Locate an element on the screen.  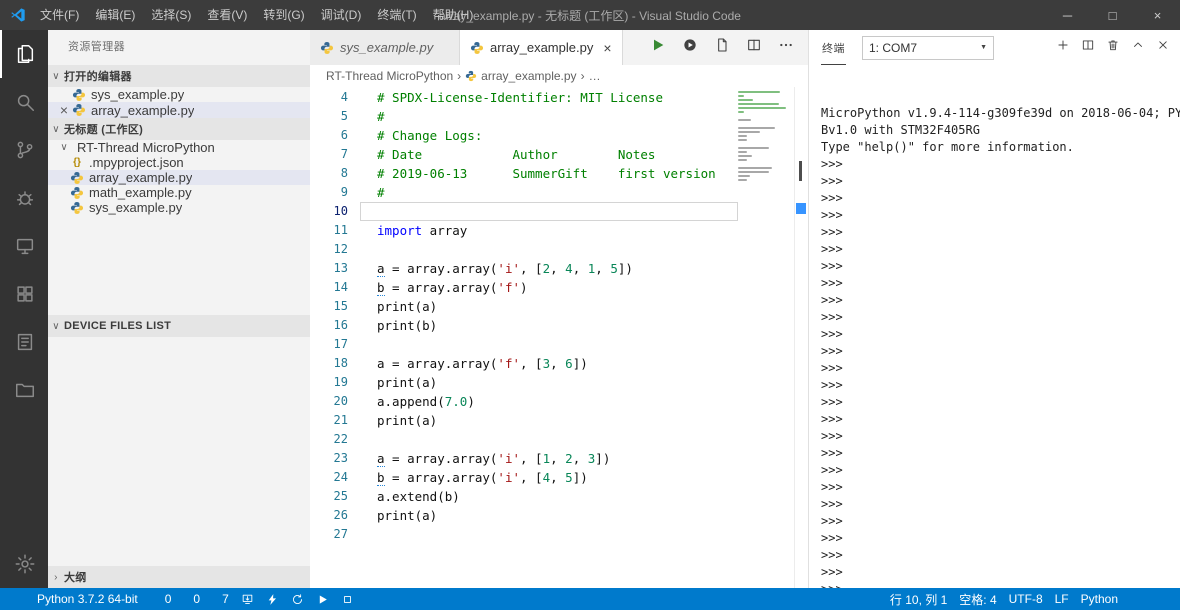
code-line: 23 a = array.array('i', [1, 2, 3]) is located at coordinates (559, 458).